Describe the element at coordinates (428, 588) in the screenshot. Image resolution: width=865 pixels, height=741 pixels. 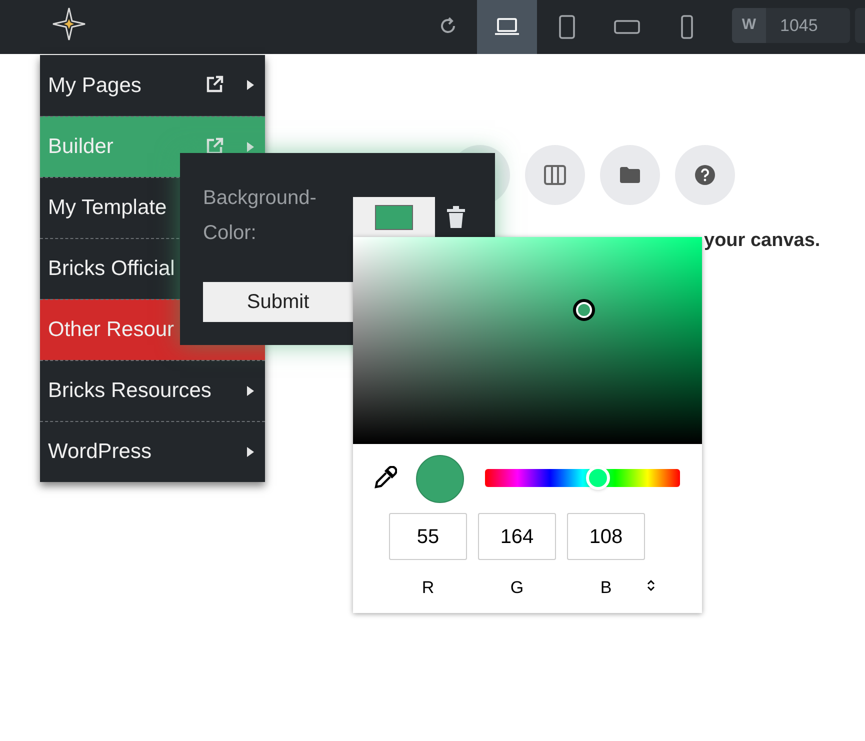
I see `channel-label: R` at that location.